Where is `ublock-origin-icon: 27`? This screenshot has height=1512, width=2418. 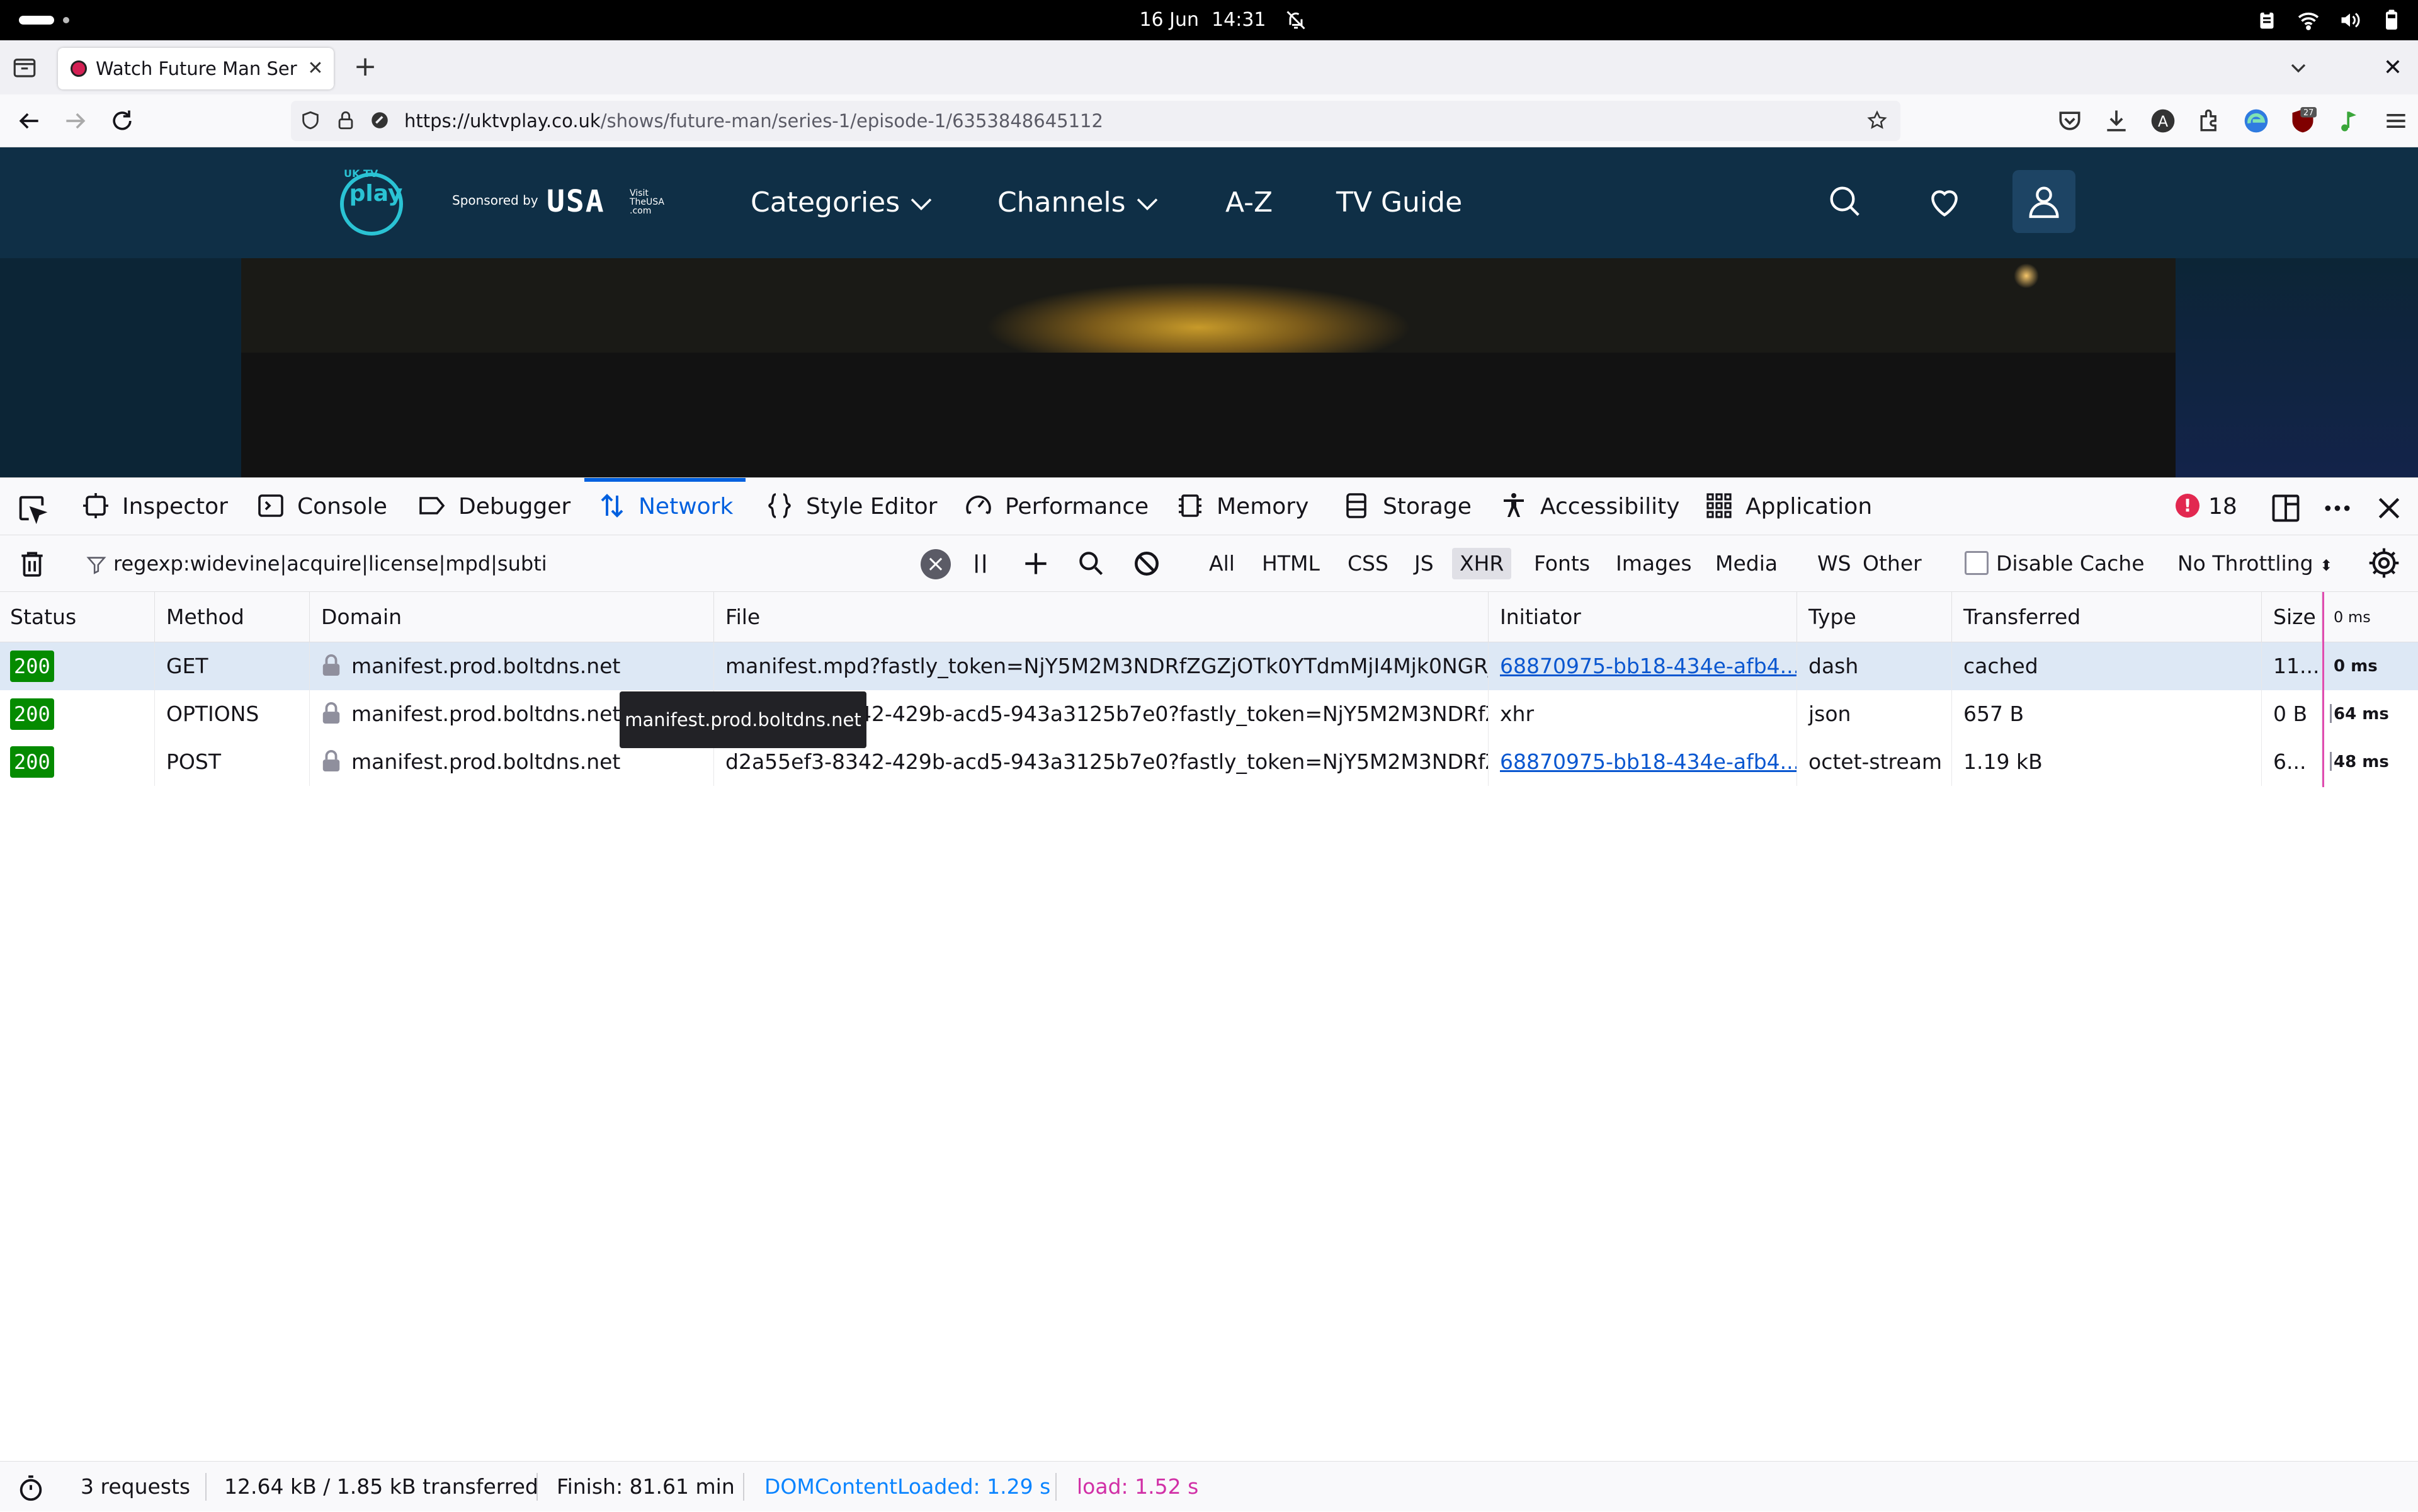
ublock-origin-icon: 27 is located at coordinates (2303, 121).